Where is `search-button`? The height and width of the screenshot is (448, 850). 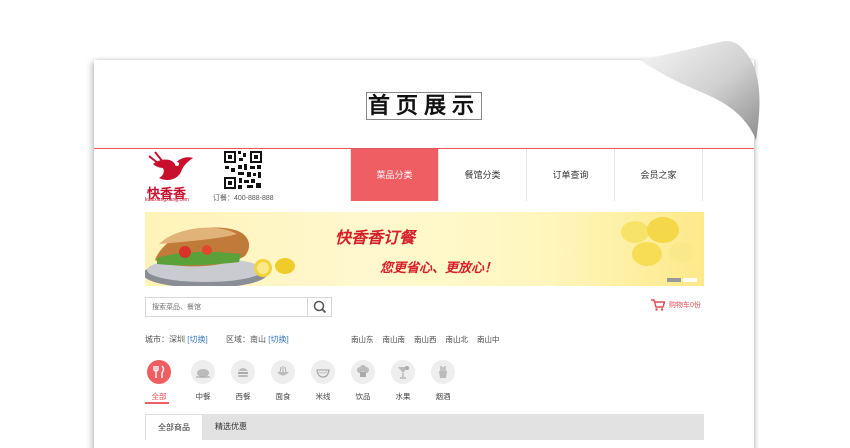
search-button is located at coordinates (319, 307).